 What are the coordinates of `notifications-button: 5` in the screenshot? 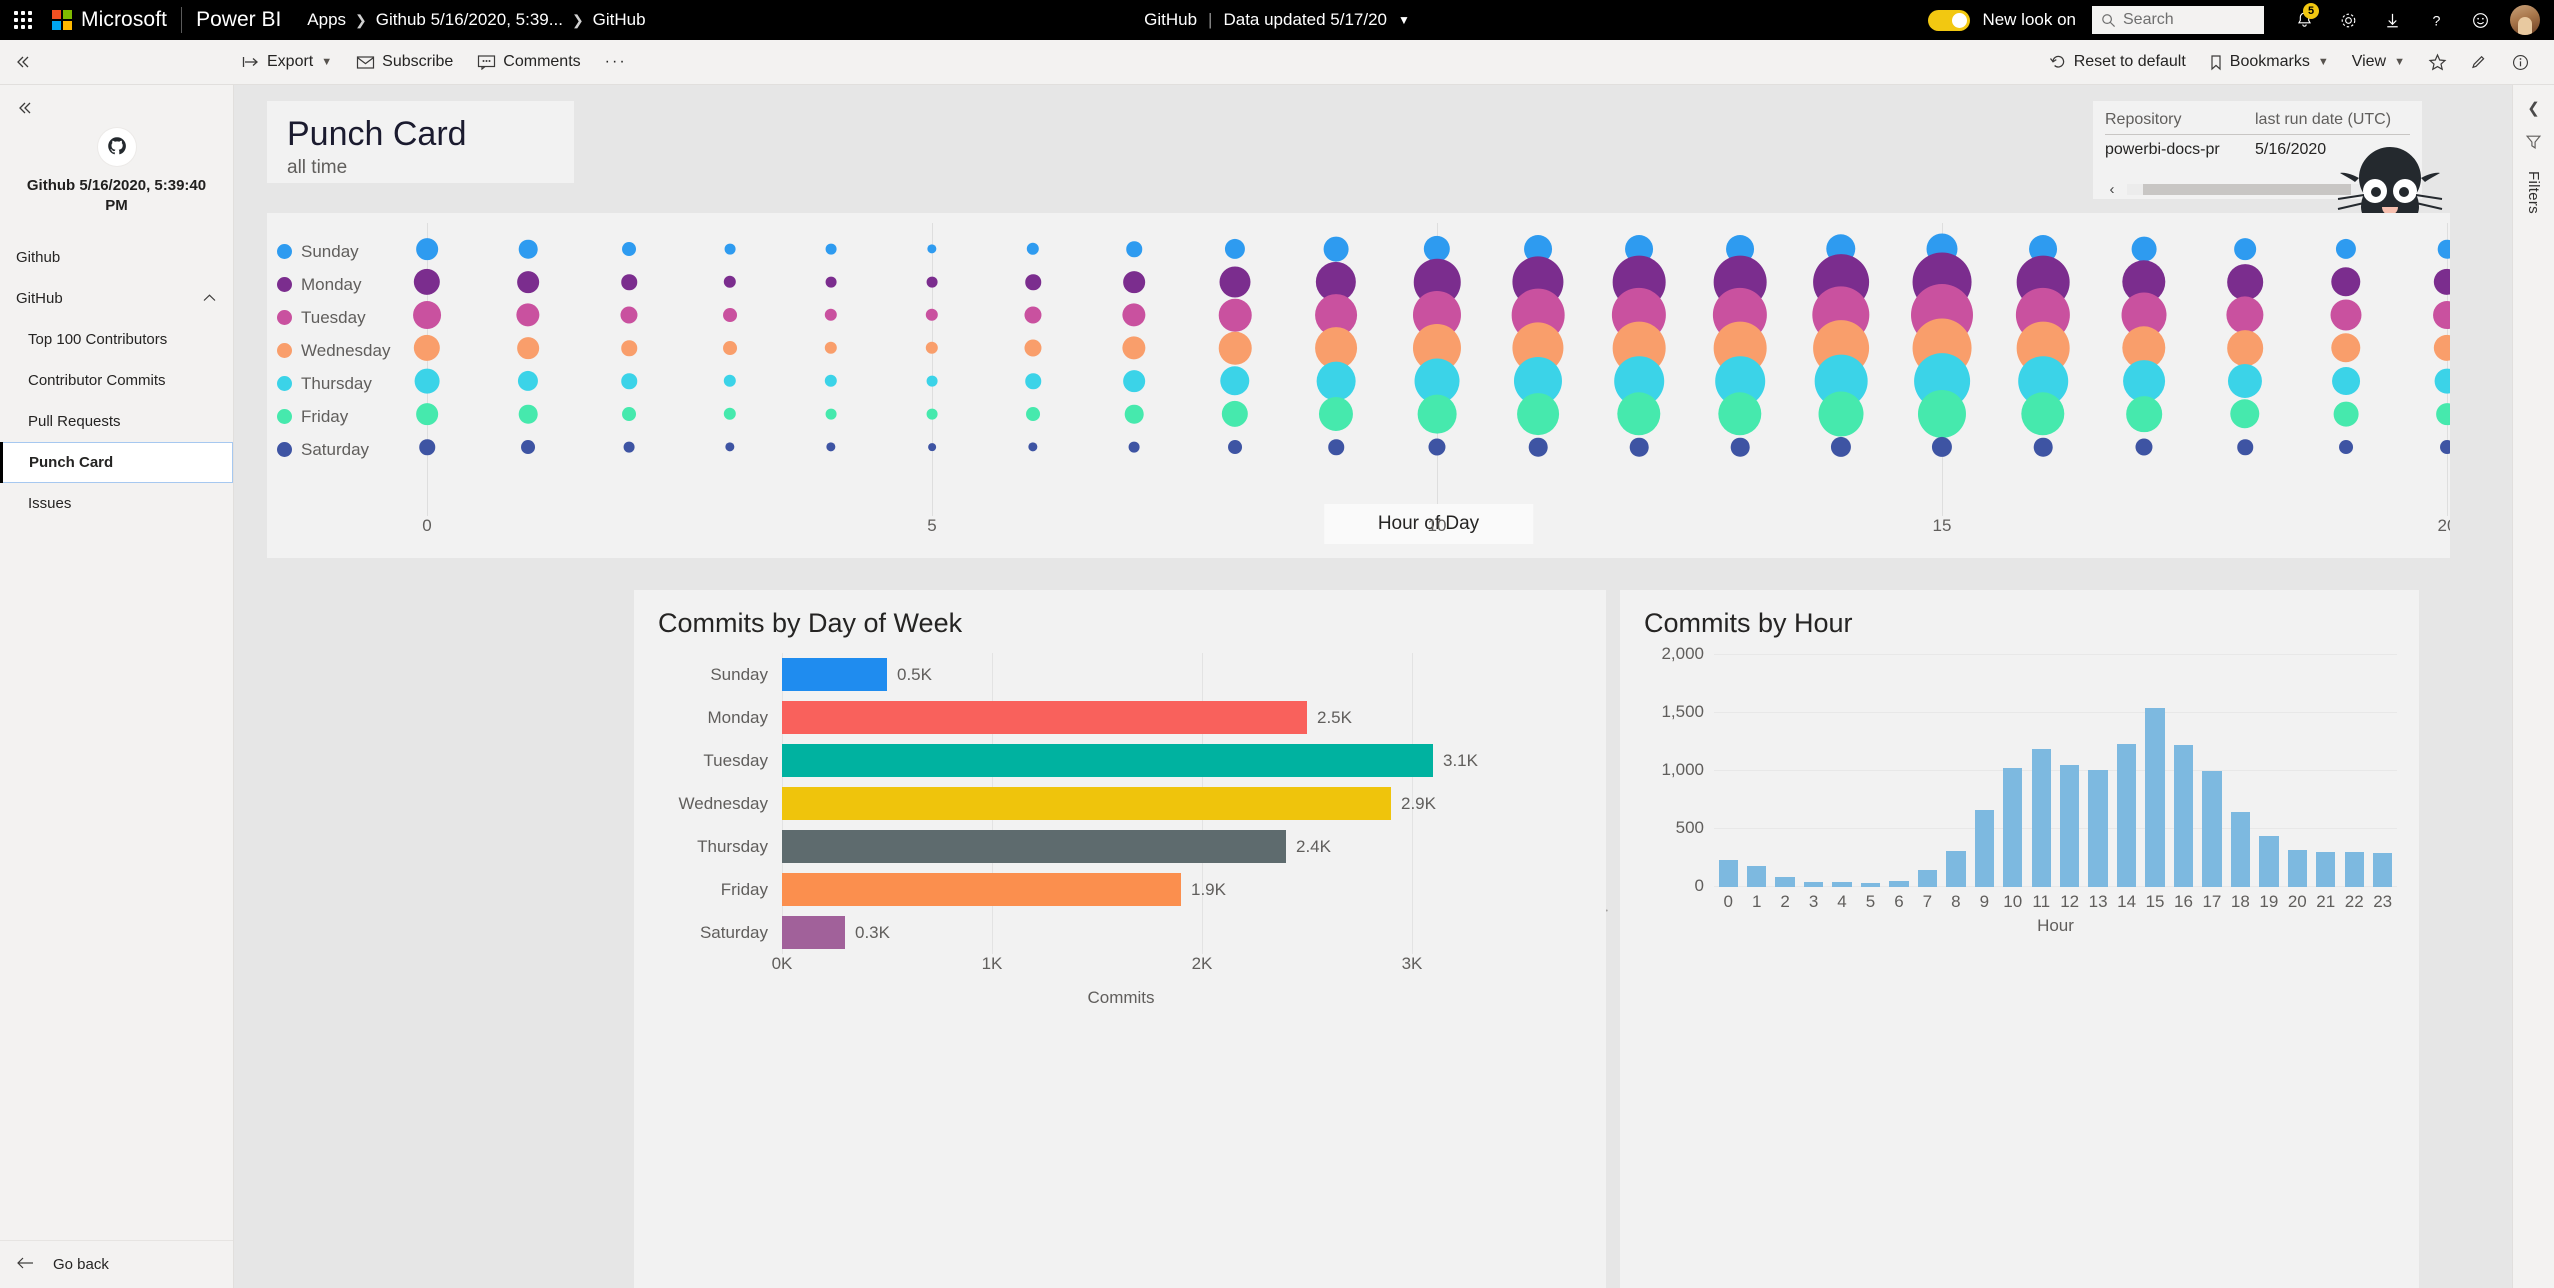 It's located at (2304, 20).